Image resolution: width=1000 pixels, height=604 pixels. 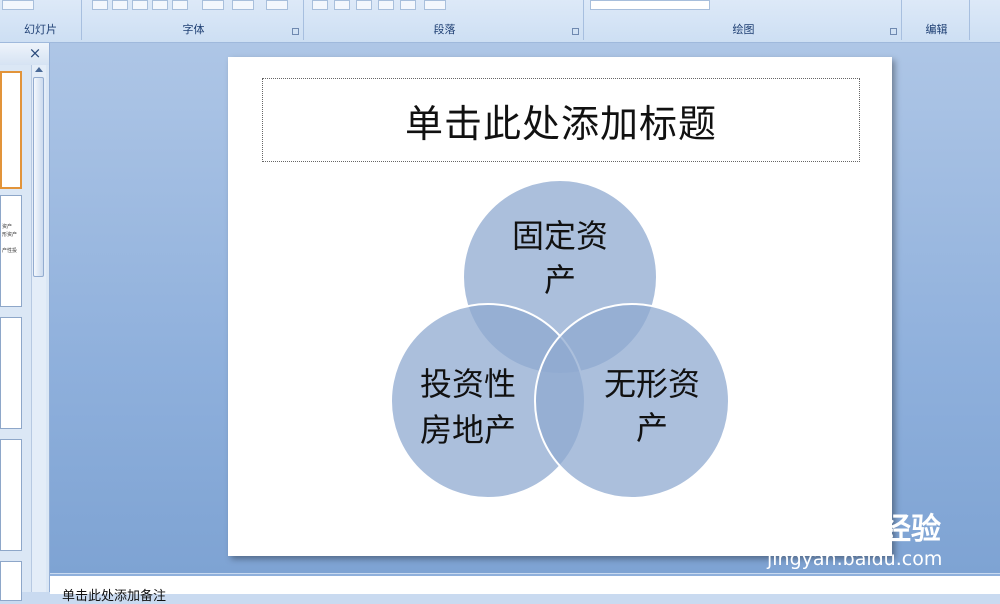 I want to click on slide-thumbnail-2: 资产 形资产 产性投, so click(x=11, y=251).